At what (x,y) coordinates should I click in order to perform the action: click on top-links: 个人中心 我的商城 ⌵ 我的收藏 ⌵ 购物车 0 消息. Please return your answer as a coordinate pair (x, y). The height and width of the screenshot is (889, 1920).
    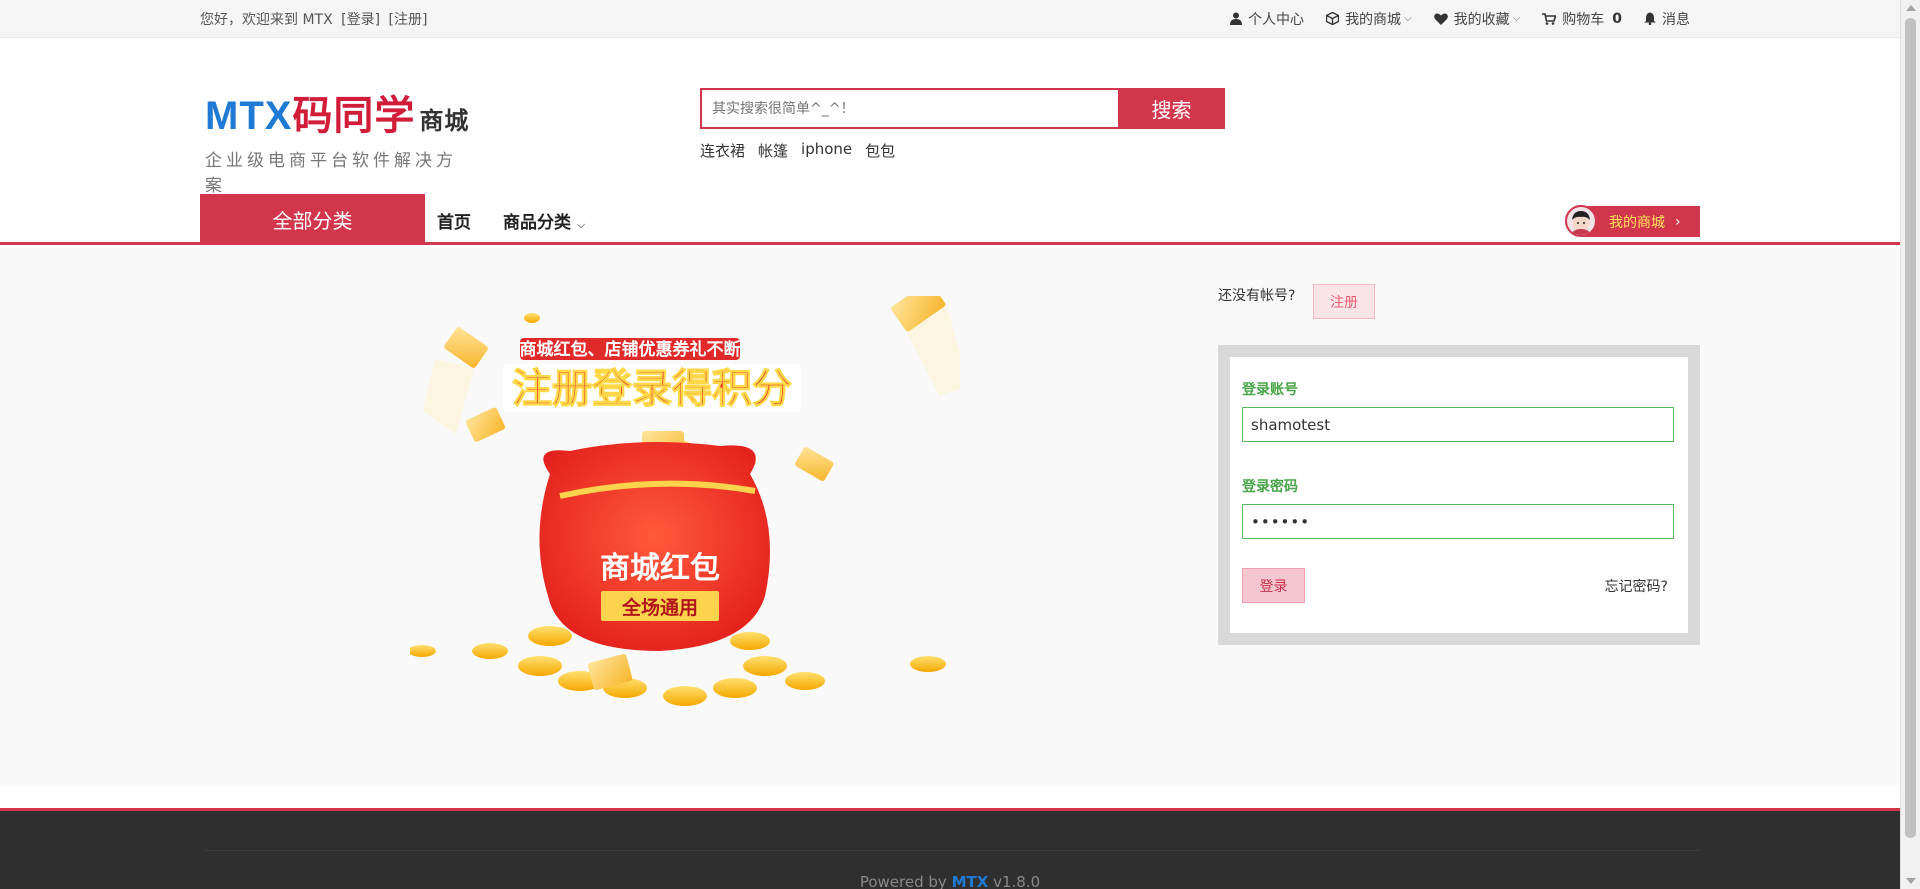
    Looking at the image, I should click on (1449, 19).